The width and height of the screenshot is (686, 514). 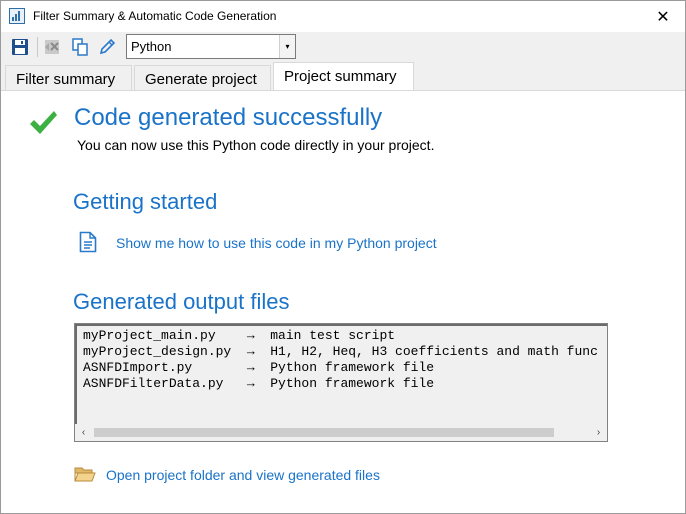 I want to click on tab-project-summary: Project summary, so click(x=343, y=76).